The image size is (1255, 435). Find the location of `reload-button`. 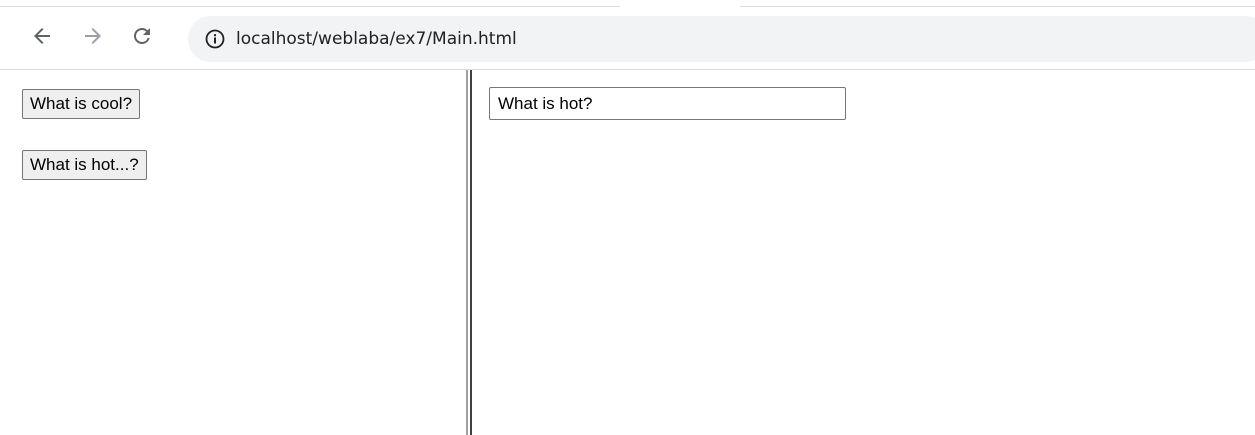

reload-button is located at coordinates (142, 36).